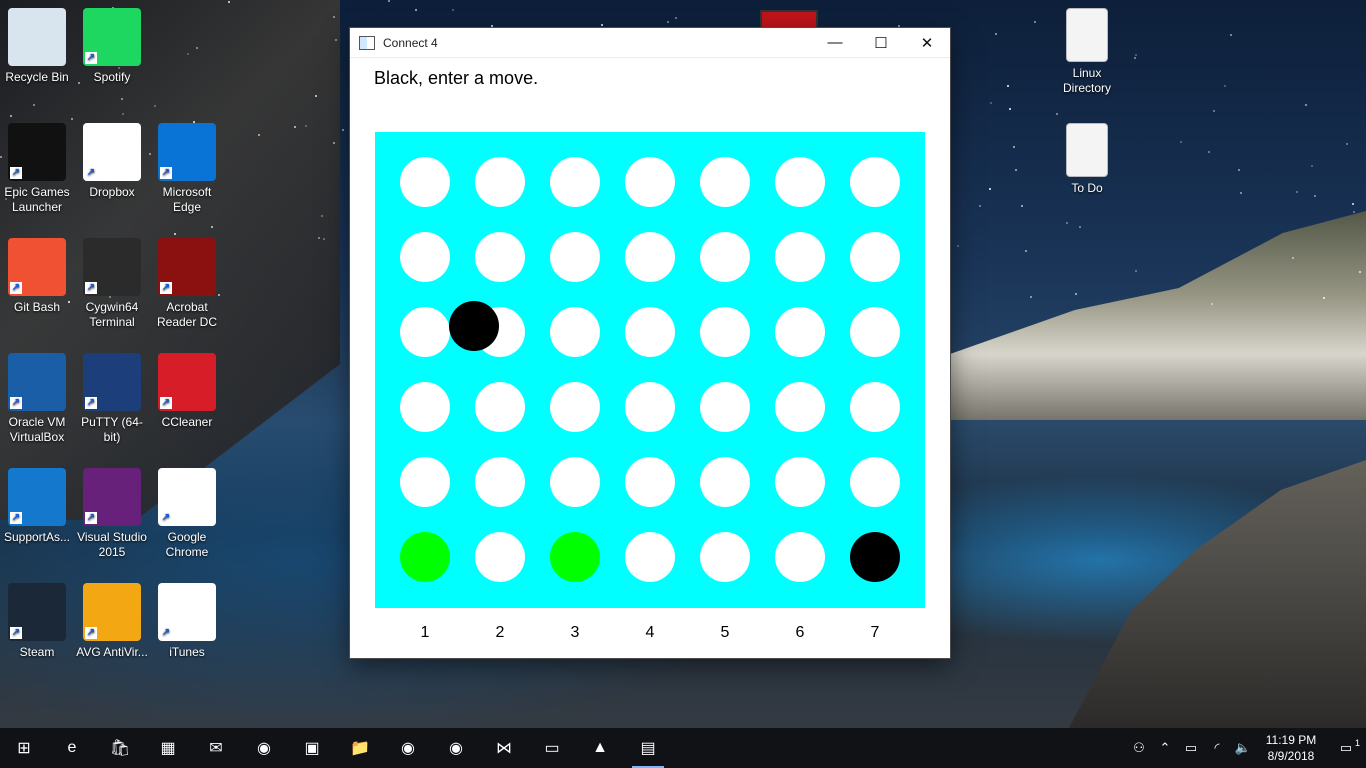  I want to click on desktop-icon-epic-games-launcher: ↗ Epic Games Launcher, so click(37, 169).